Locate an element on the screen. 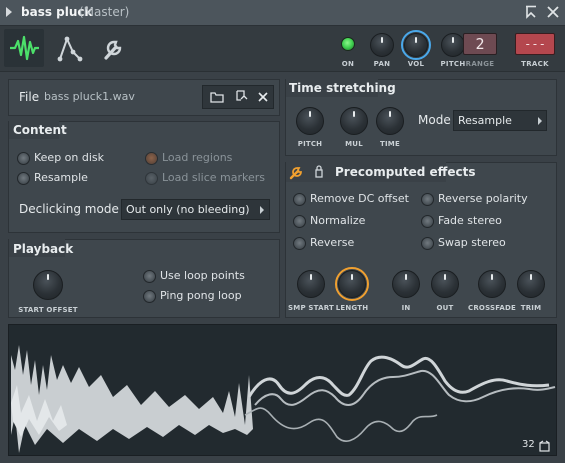 The width and height of the screenshot is (565, 463). ts-mul-label: MUL is located at coordinates (354, 144).